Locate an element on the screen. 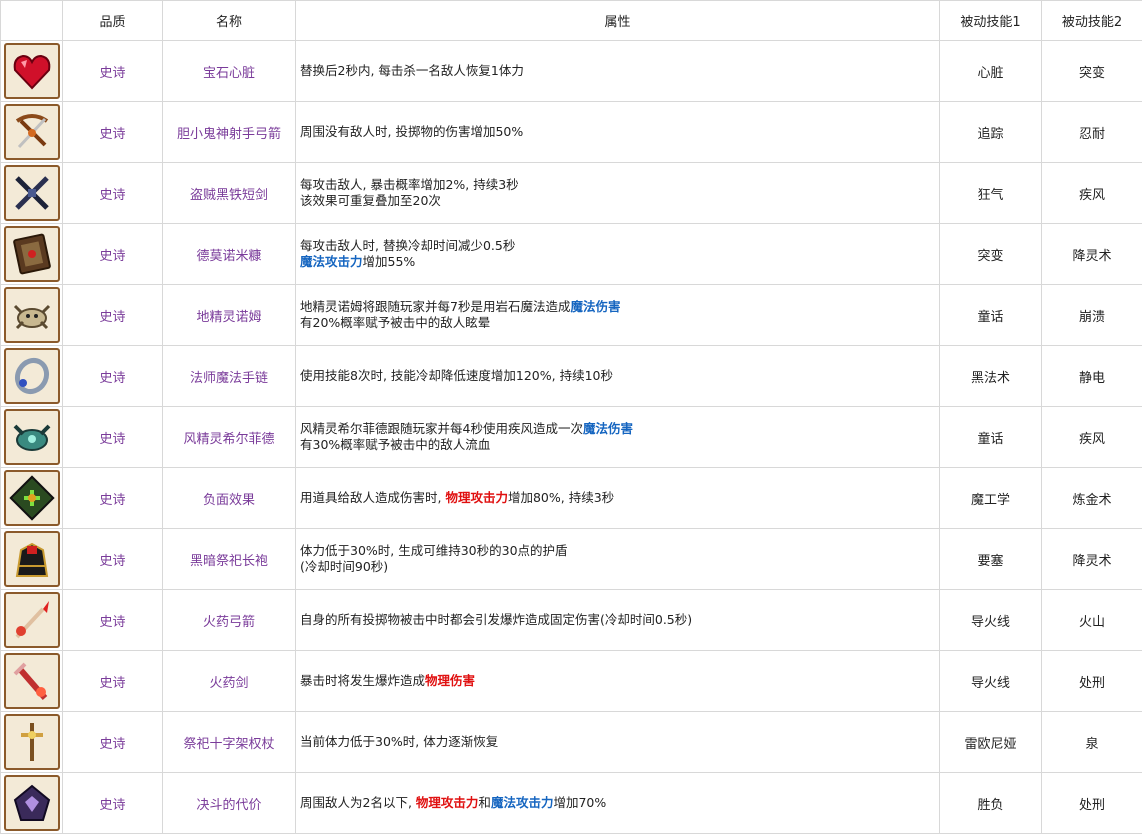 The height and width of the screenshot is (834, 1142). item-attributes: 周围没有敌人时, 投掷物的伤害增加50% is located at coordinates (617, 132).